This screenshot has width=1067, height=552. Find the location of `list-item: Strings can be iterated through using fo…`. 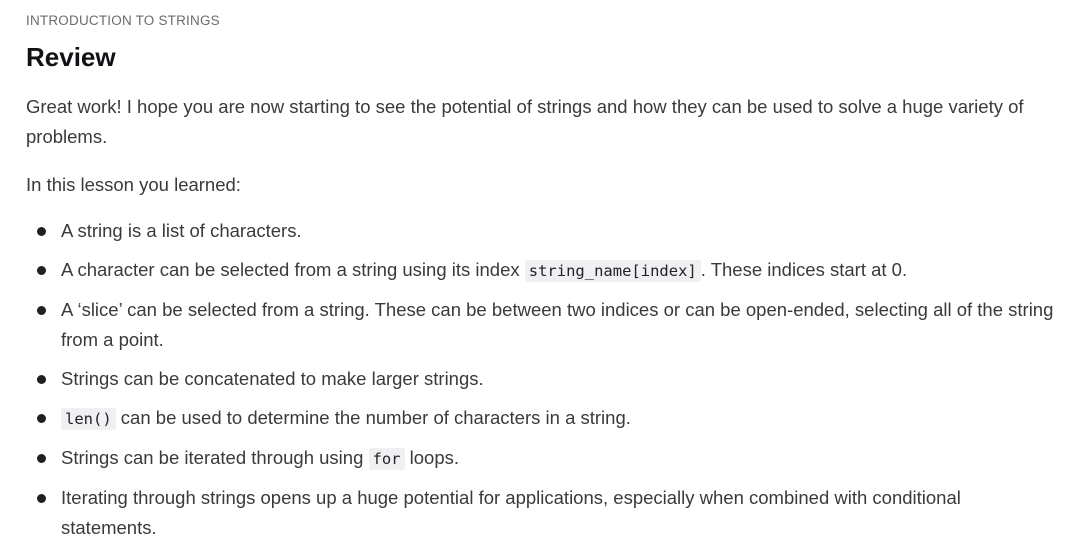

list-item: Strings can be iterated through using fo… is located at coordinates (541, 458).